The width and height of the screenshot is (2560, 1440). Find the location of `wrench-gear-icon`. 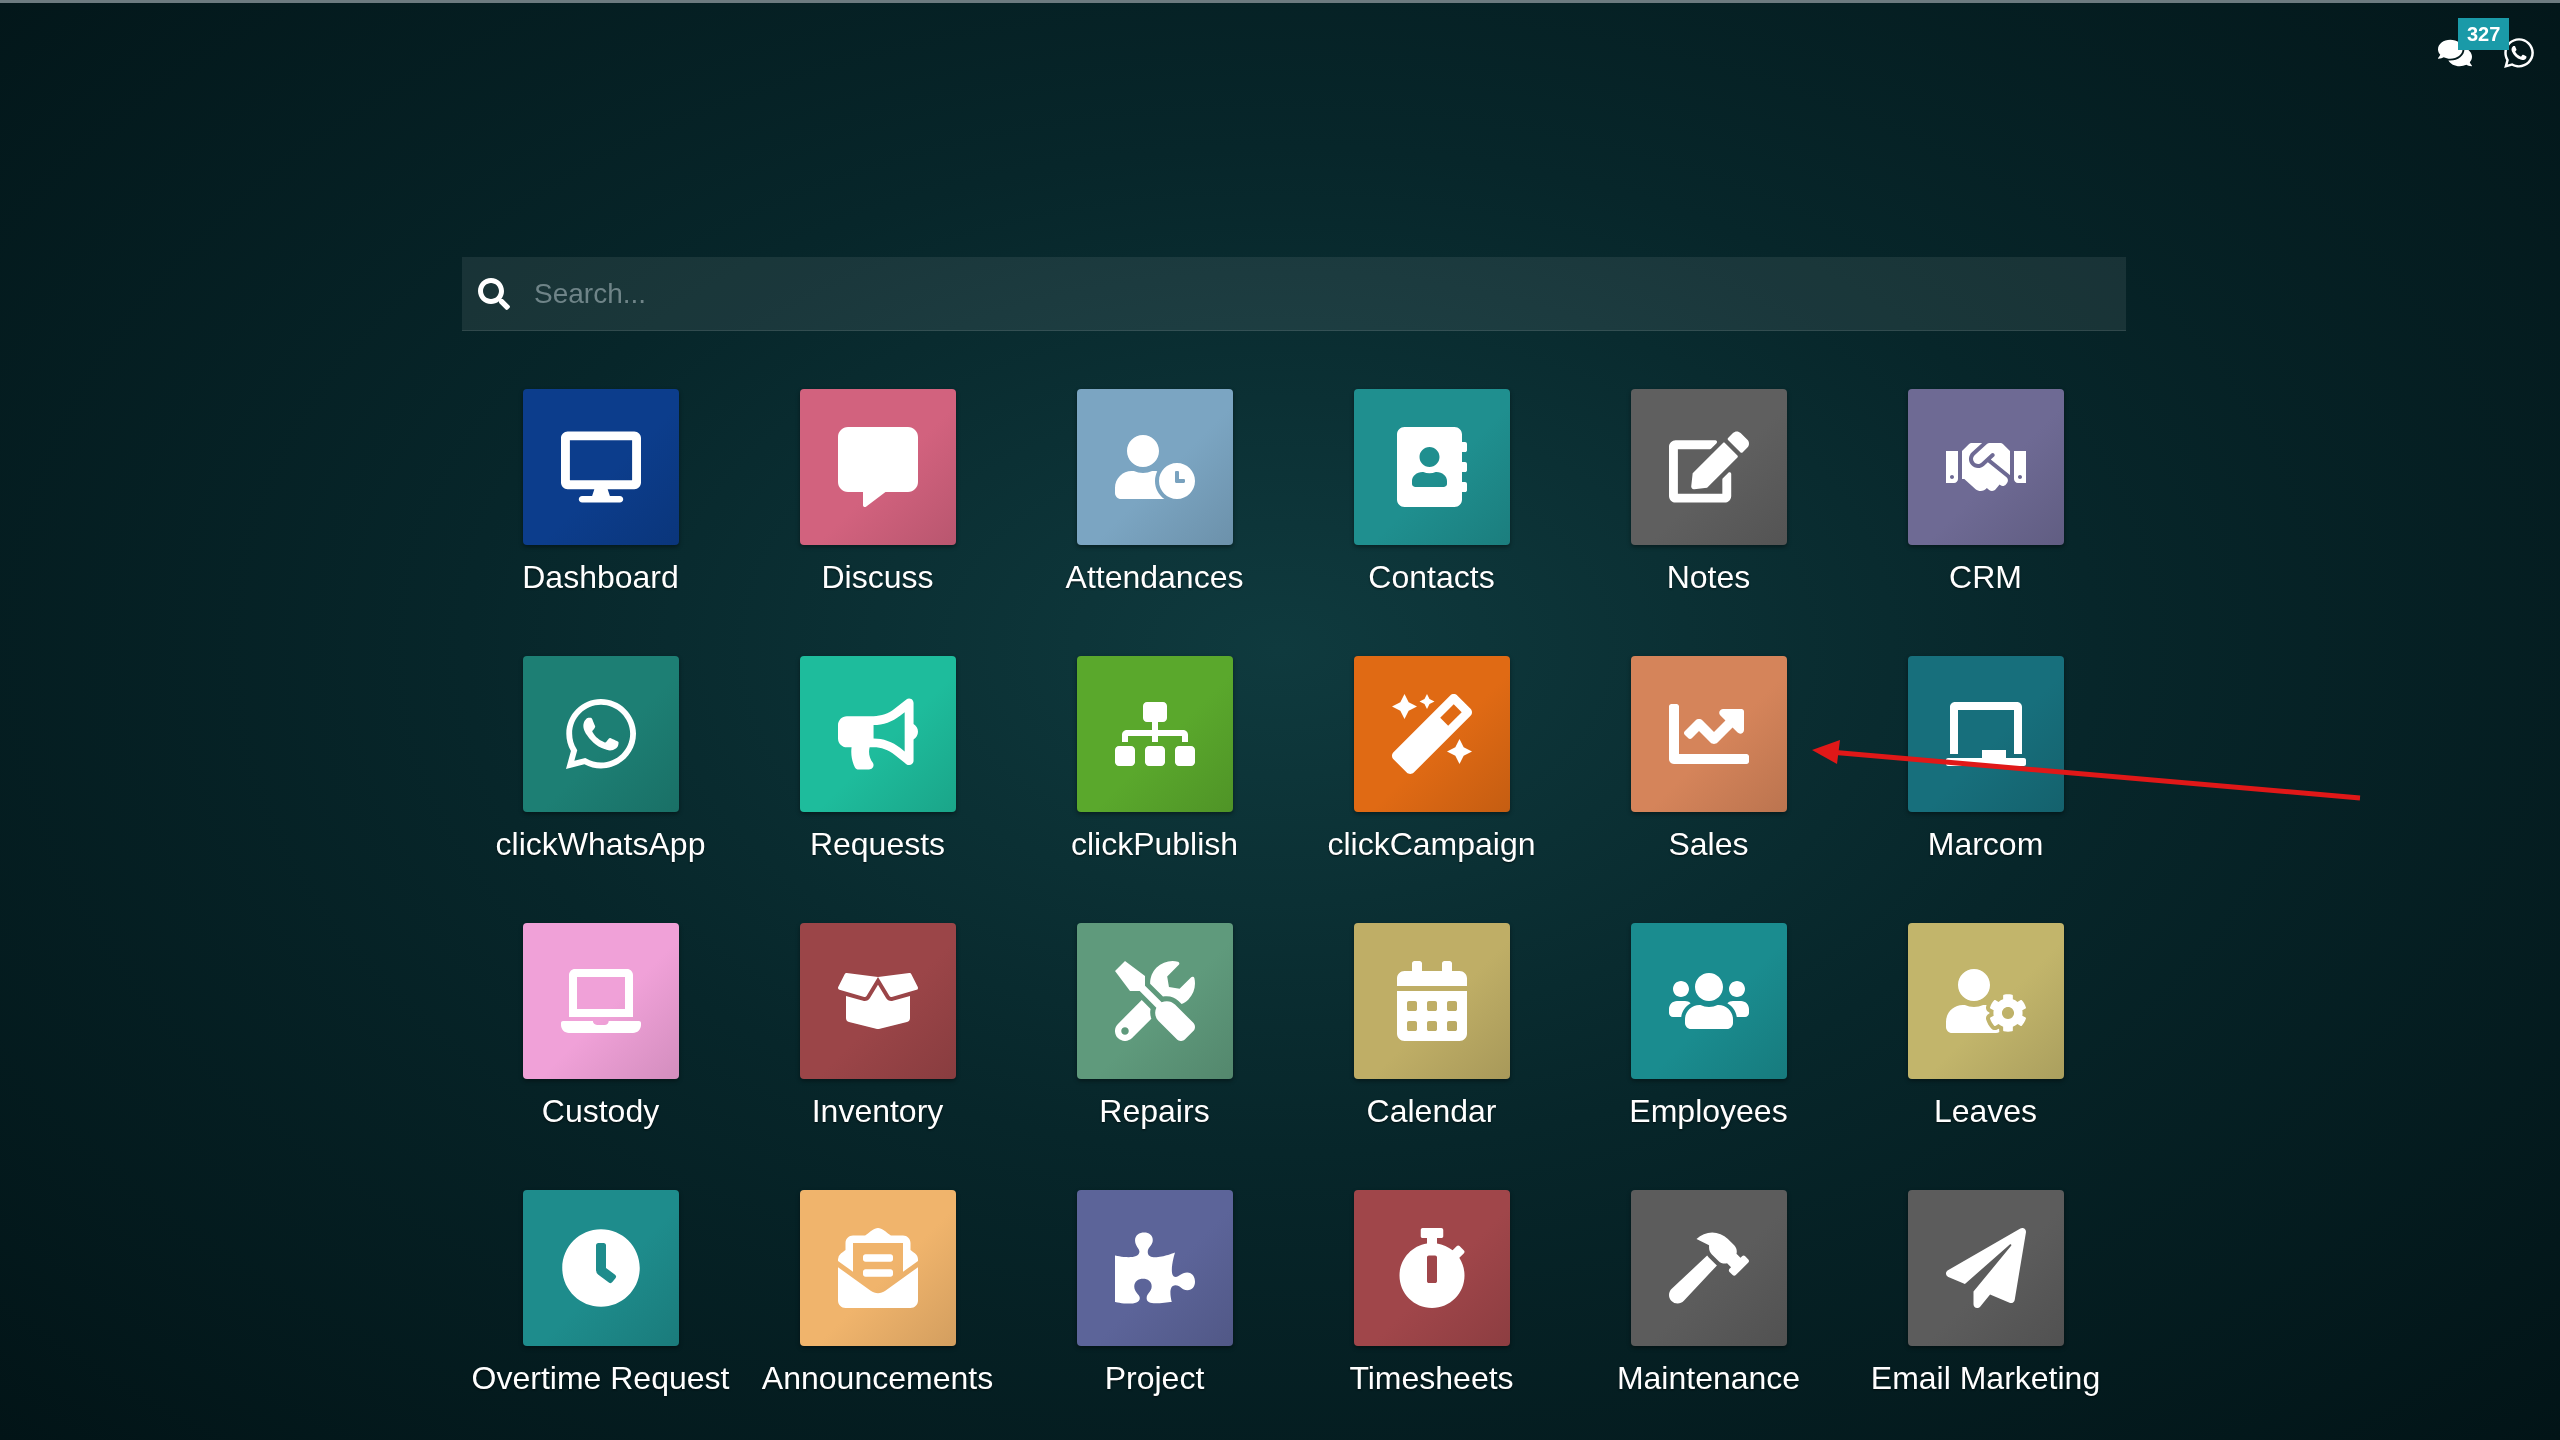

wrench-gear-icon is located at coordinates (1154, 1001).